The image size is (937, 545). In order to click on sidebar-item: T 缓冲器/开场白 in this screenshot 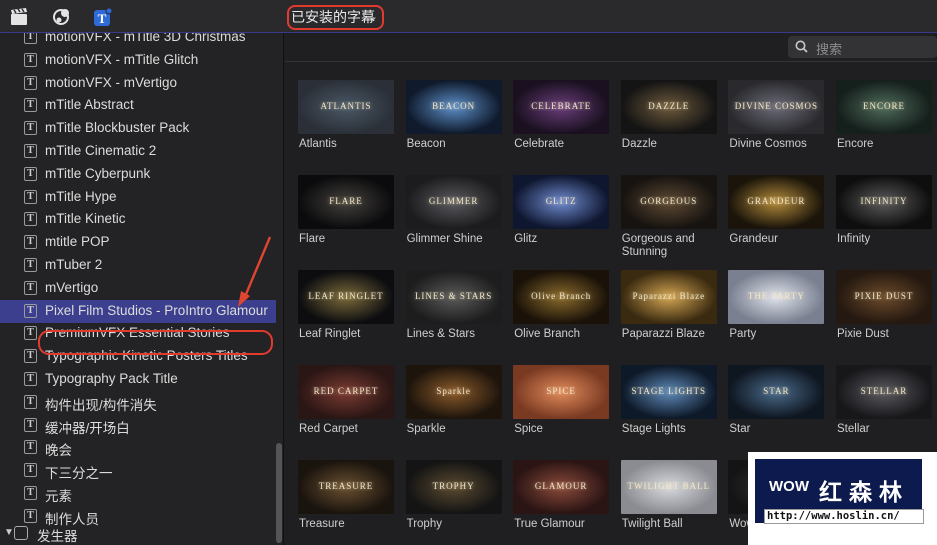, I will do `click(138, 425)`.